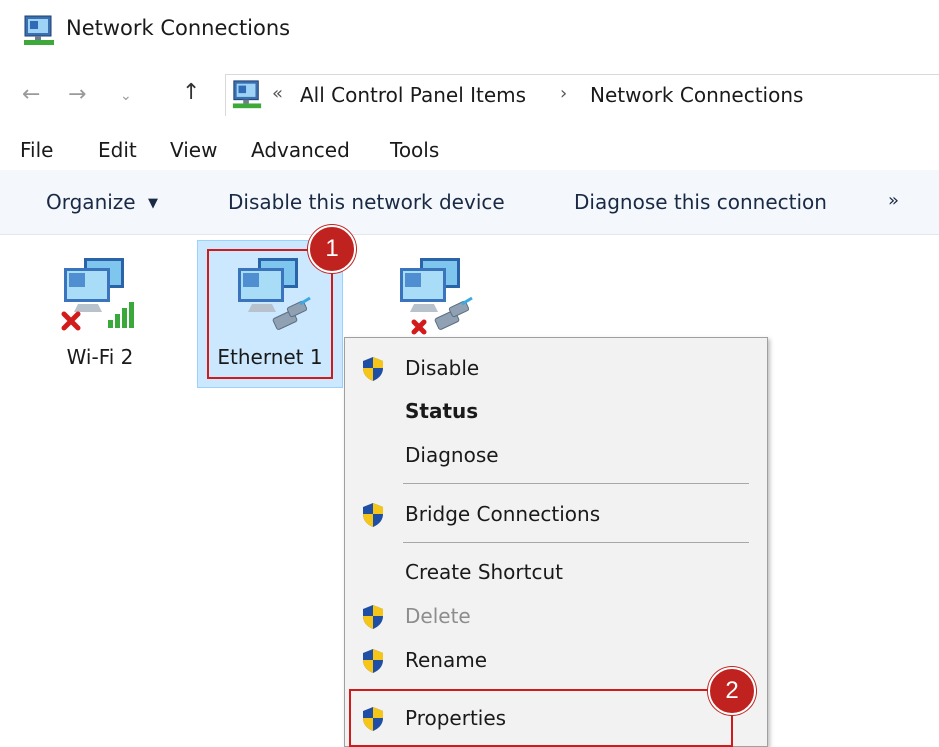 The height and width of the screenshot is (747, 939). I want to click on menu-item-label: Disable, so click(442, 368).